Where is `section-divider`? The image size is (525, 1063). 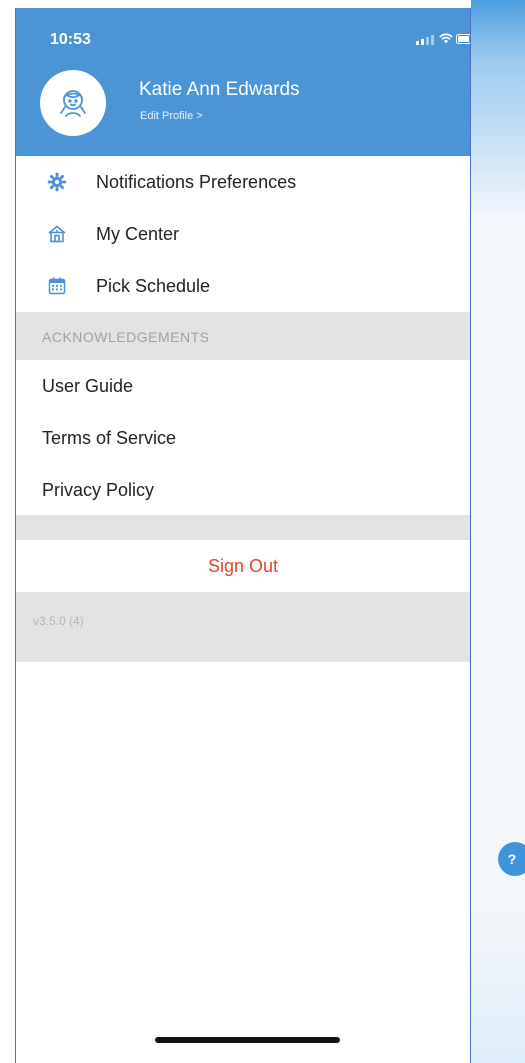 section-divider is located at coordinates (243, 527).